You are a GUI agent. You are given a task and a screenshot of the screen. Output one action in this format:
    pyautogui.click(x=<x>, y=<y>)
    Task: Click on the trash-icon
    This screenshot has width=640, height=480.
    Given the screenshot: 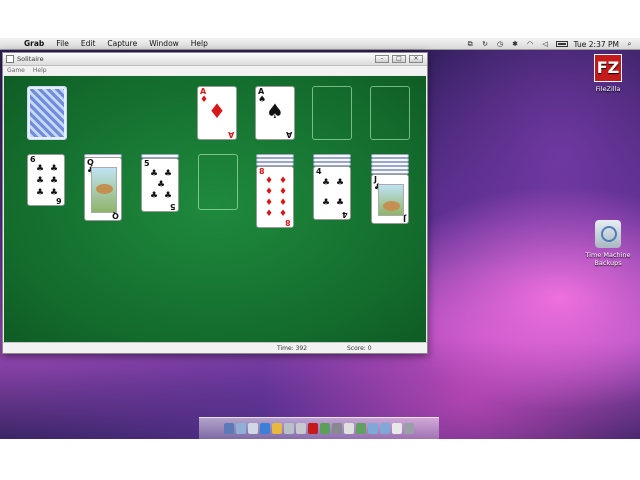 What is the action you would take?
    pyautogui.click(x=409, y=428)
    